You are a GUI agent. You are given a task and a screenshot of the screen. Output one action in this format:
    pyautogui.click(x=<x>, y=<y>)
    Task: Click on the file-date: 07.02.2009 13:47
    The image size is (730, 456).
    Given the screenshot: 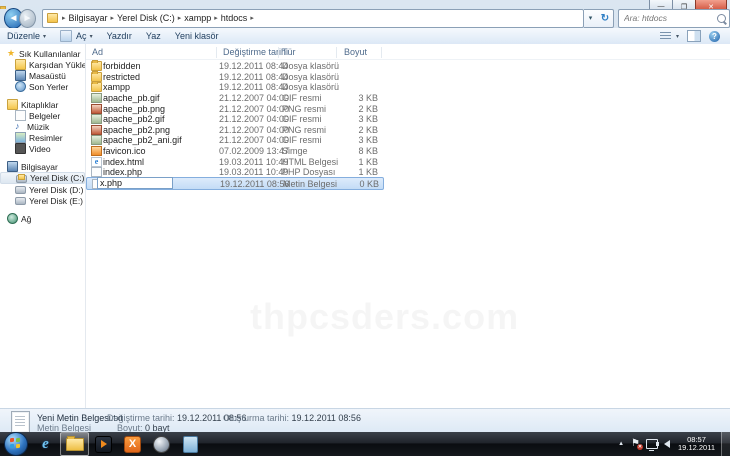 What is the action you would take?
    pyautogui.click(x=254, y=151)
    